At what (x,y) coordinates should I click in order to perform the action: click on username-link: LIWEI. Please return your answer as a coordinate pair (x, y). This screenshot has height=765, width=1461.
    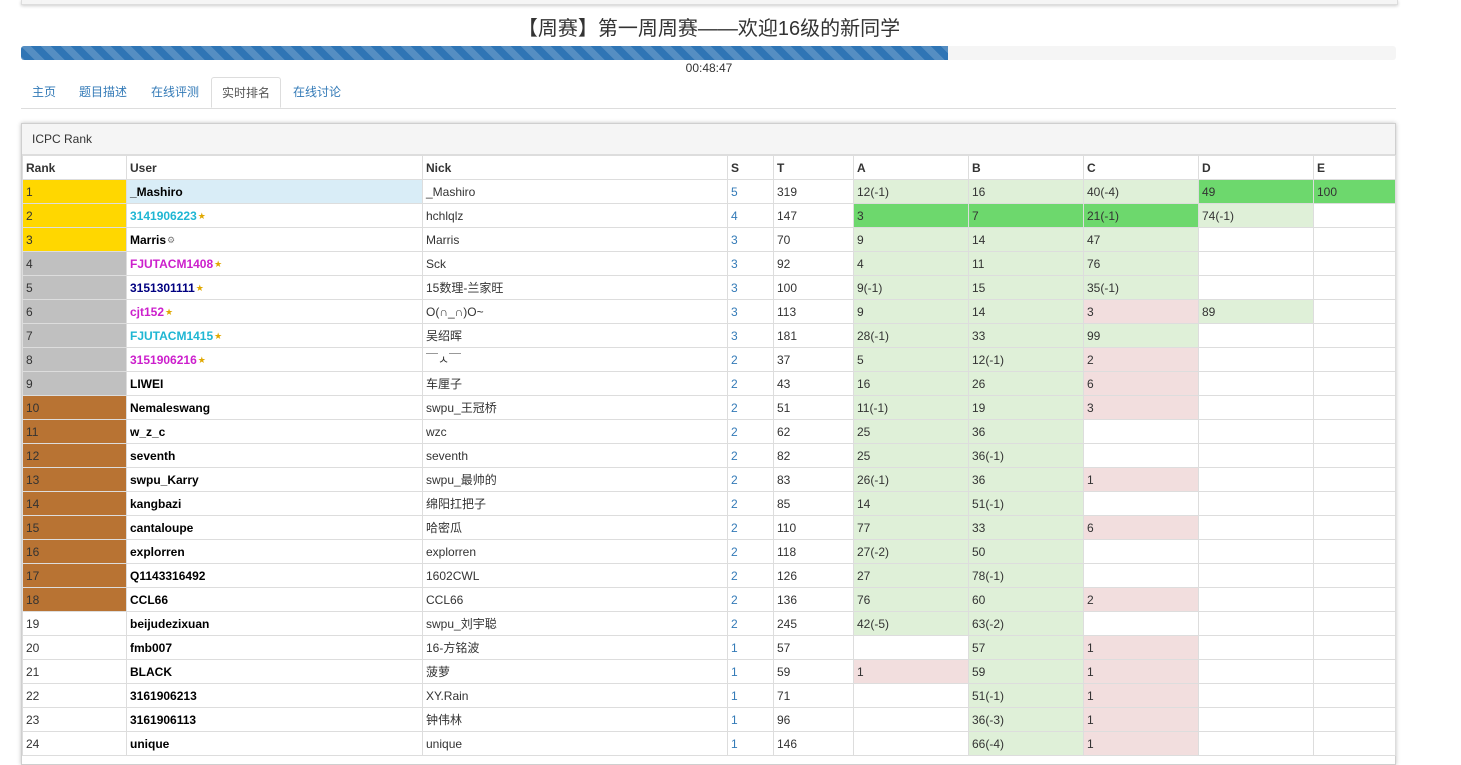
    Looking at the image, I should click on (146, 384).